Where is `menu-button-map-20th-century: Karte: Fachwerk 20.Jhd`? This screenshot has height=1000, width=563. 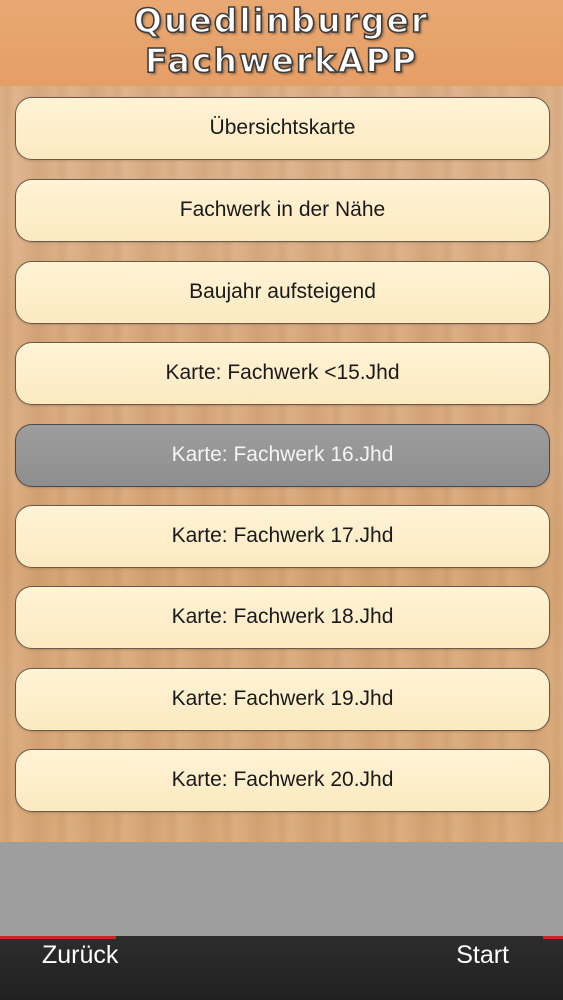 menu-button-map-20th-century: Karte: Fachwerk 20.Jhd is located at coordinates (282, 780).